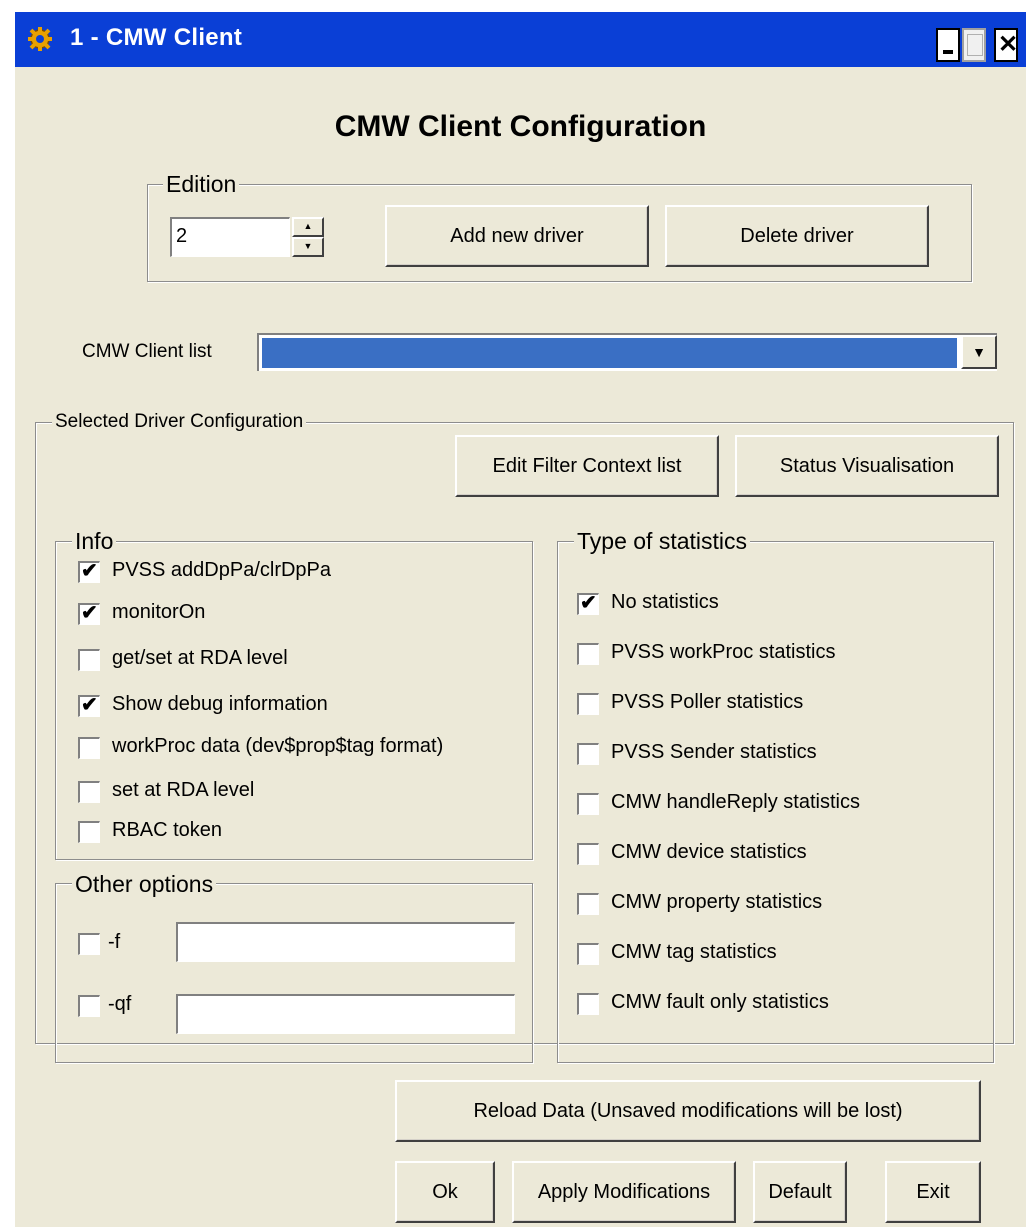  What do you see at coordinates (800, 1192) in the screenshot?
I see `default-button: Default` at bounding box center [800, 1192].